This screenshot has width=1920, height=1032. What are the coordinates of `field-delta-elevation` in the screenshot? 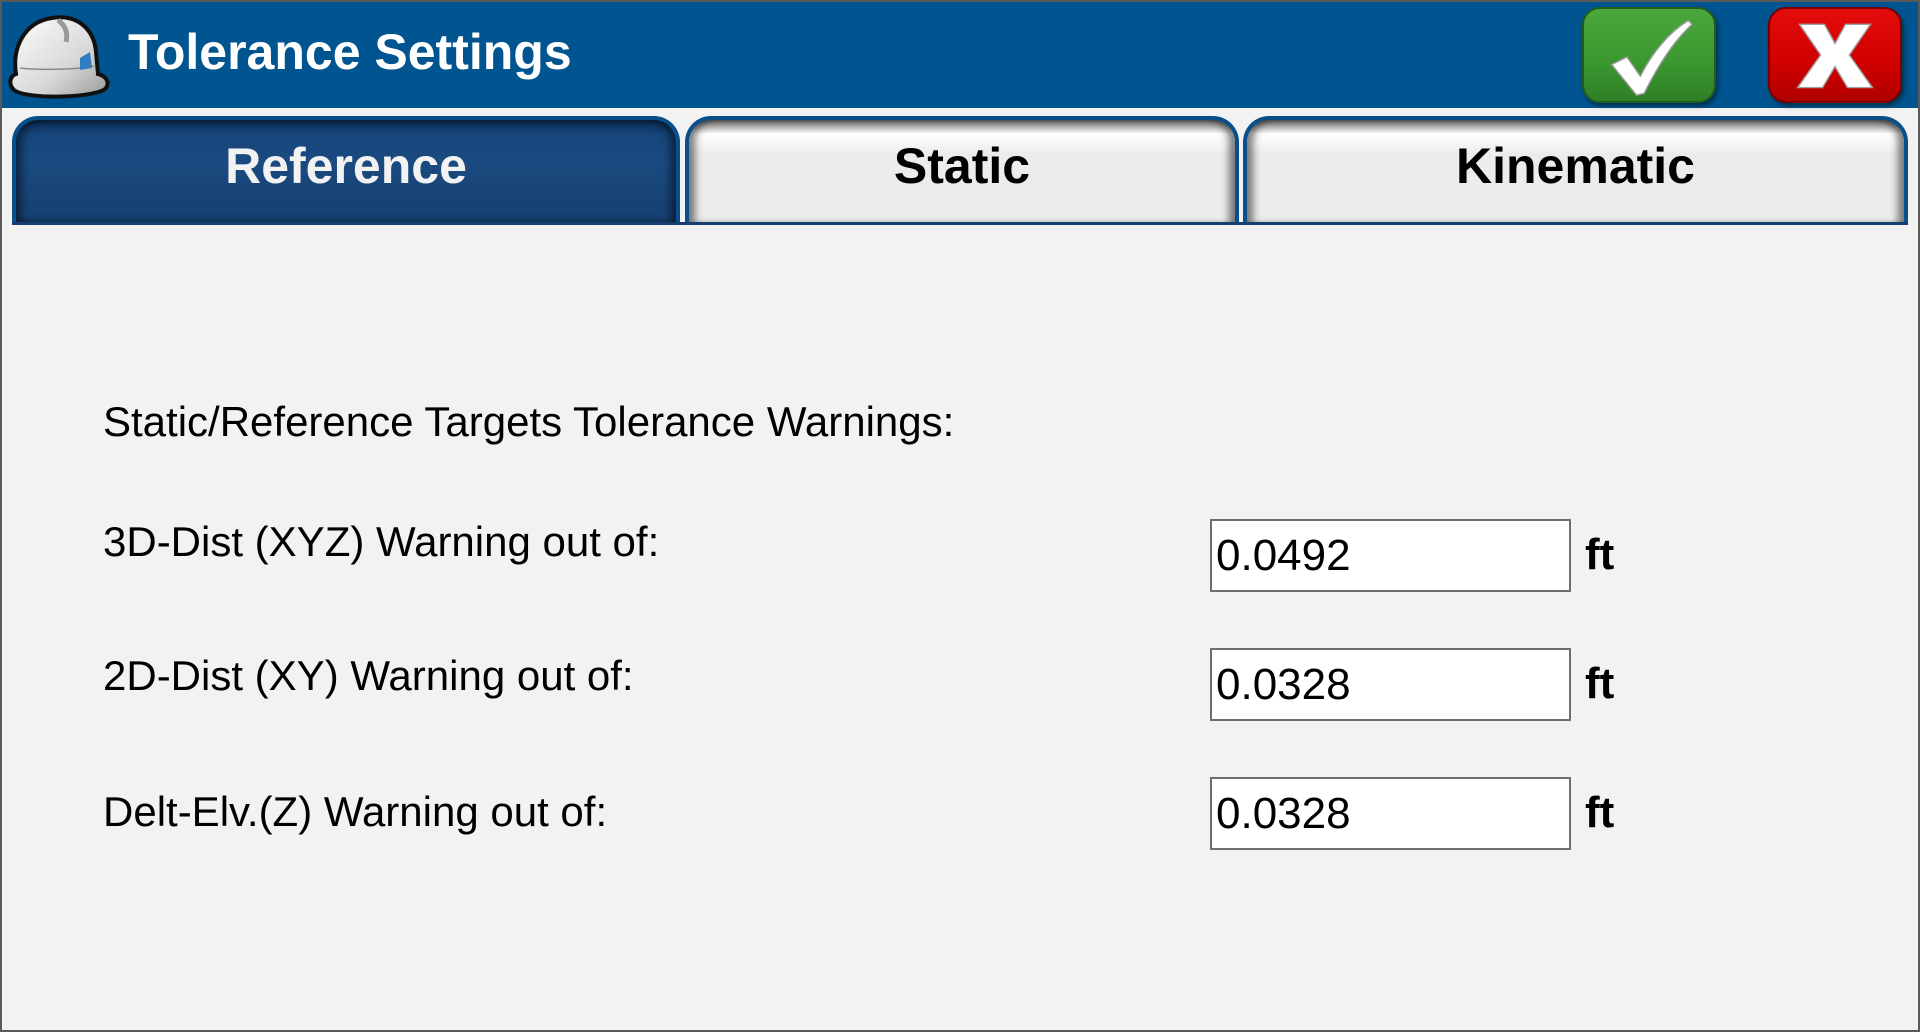 It's located at (1390, 813).